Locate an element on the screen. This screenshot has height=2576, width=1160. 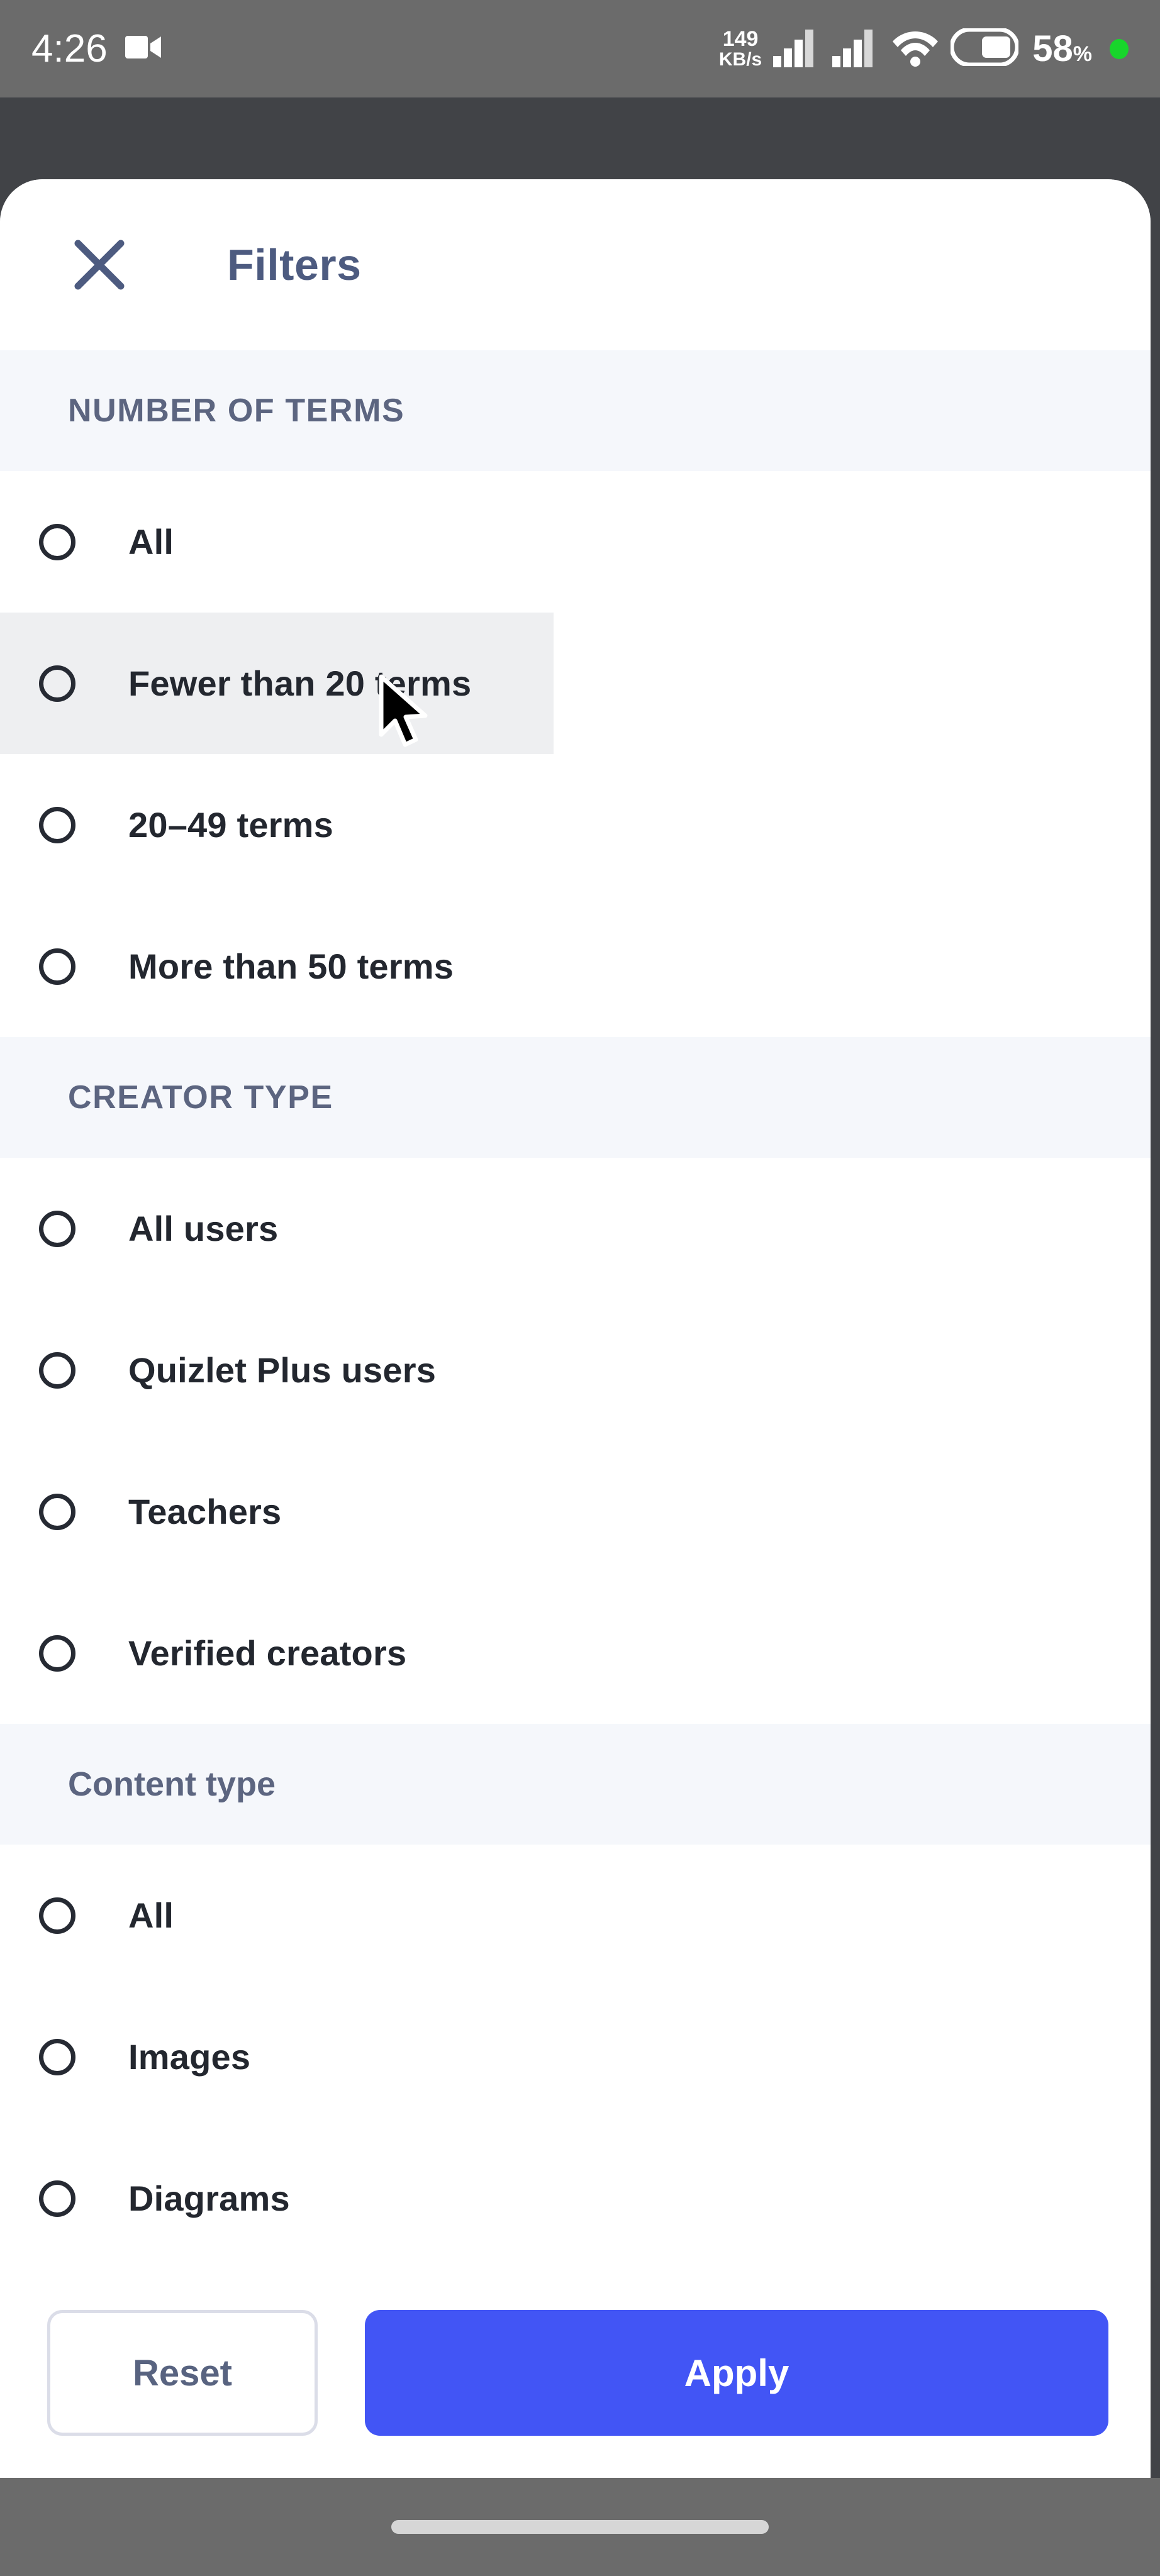
option-row-teachers: Teachers is located at coordinates (575, 1511).